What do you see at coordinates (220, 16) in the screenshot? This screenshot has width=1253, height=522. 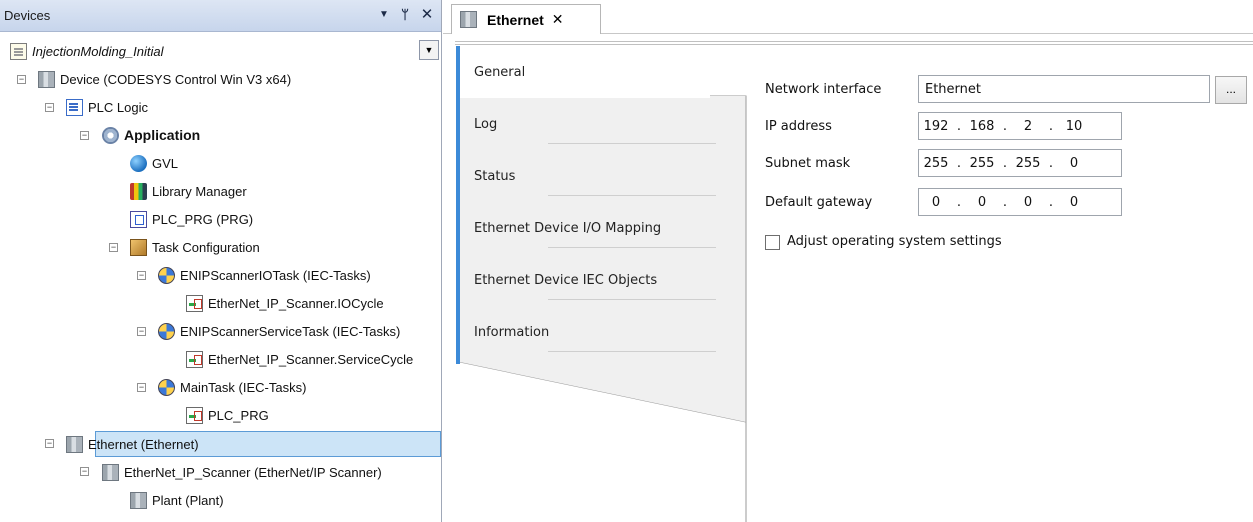 I see `devices-titlebar: Devices ▼ ᛘ ✕` at bounding box center [220, 16].